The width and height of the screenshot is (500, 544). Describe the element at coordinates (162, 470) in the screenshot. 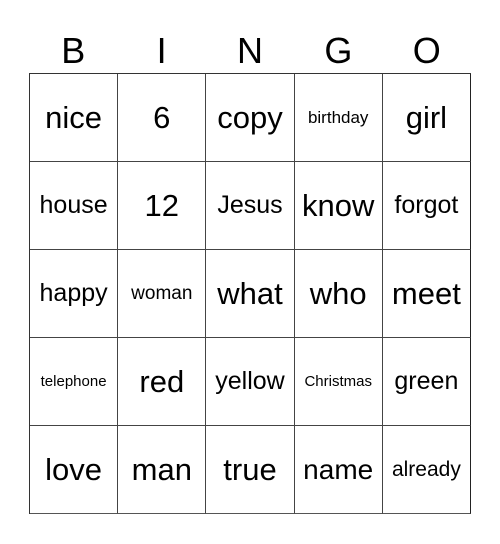

I see `bingo-cell: man` at that location.